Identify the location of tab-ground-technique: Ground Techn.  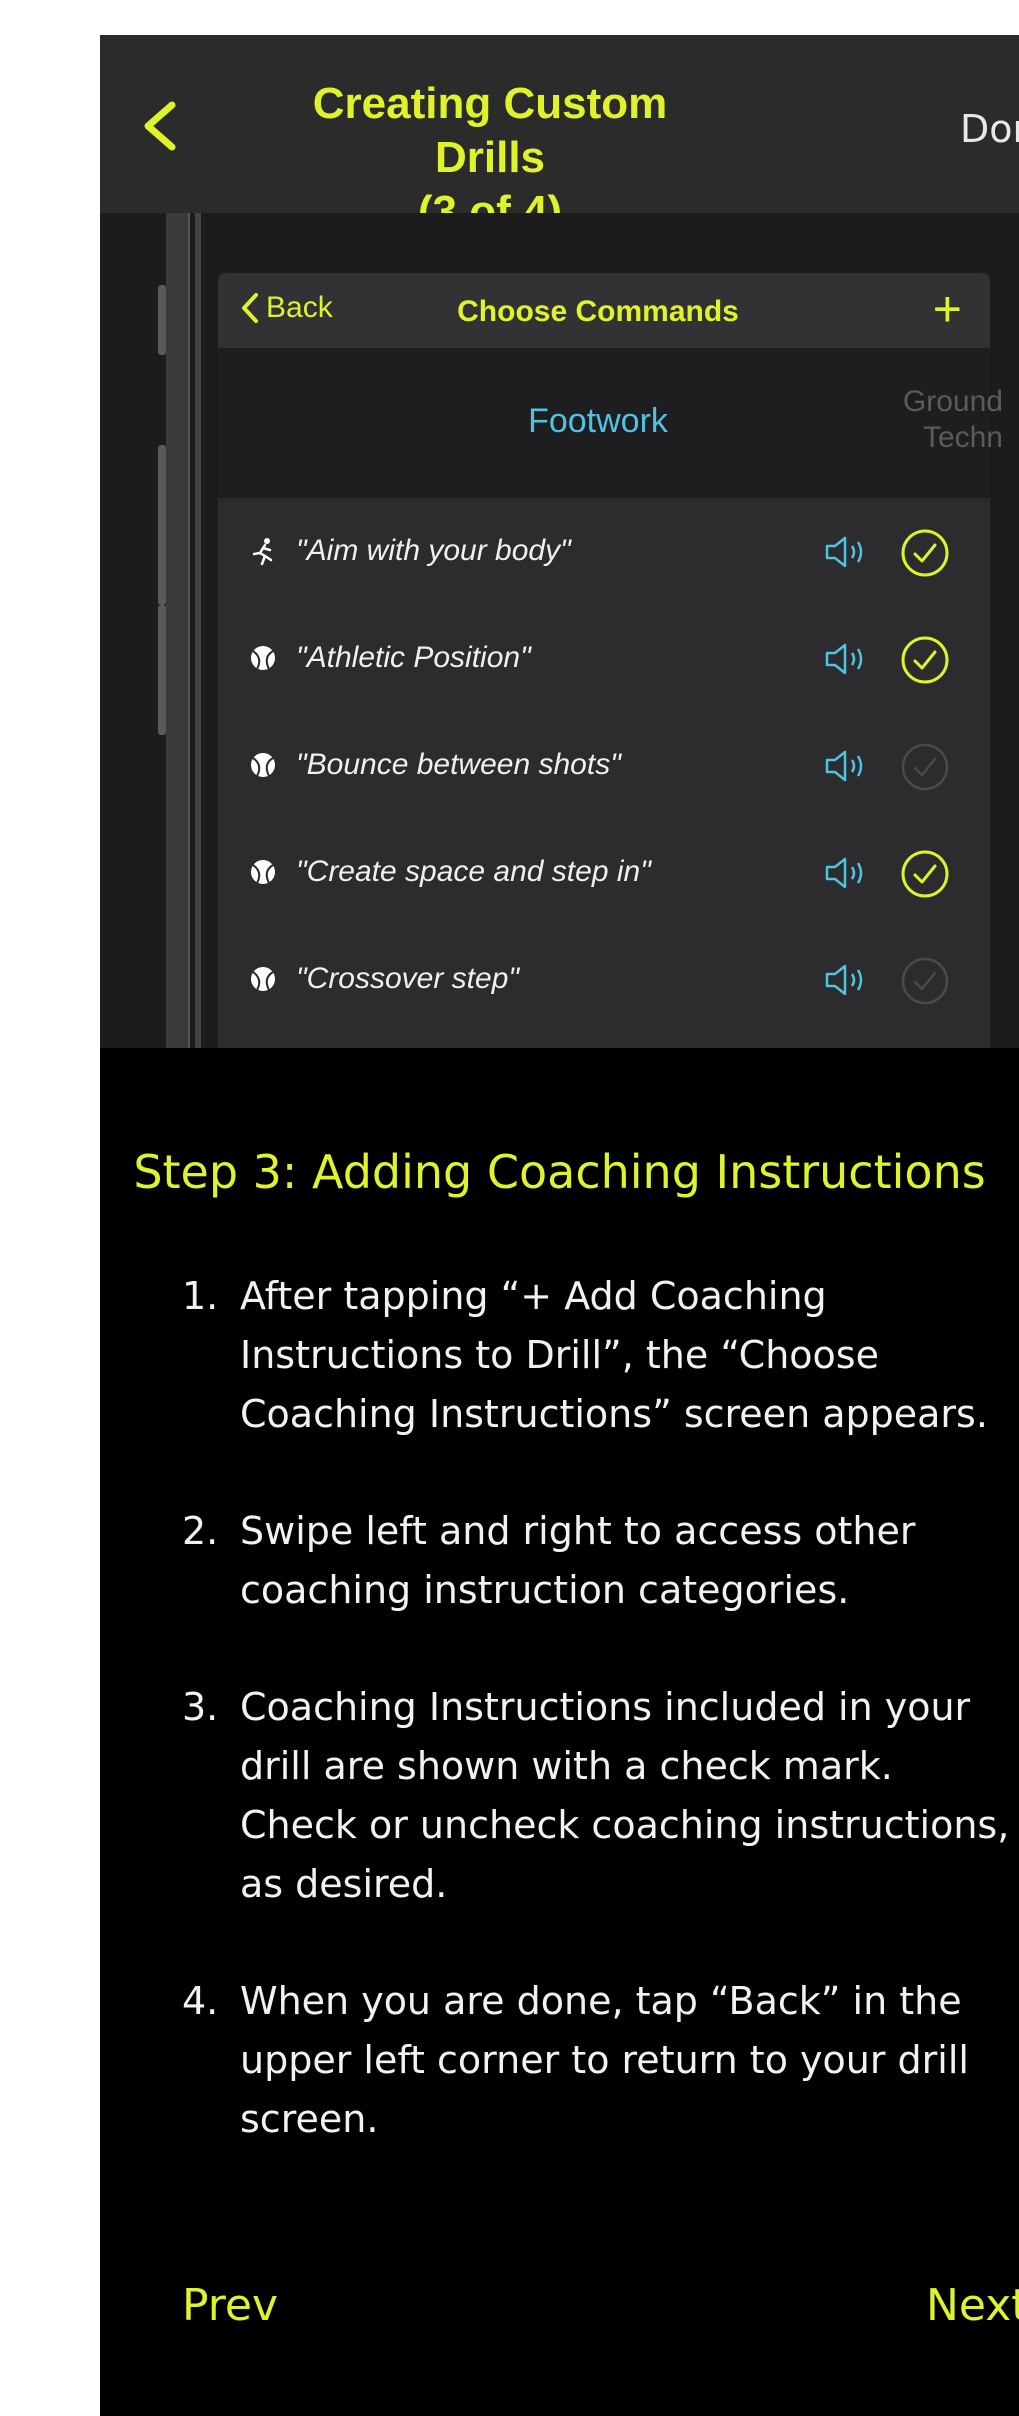
(938, 420).